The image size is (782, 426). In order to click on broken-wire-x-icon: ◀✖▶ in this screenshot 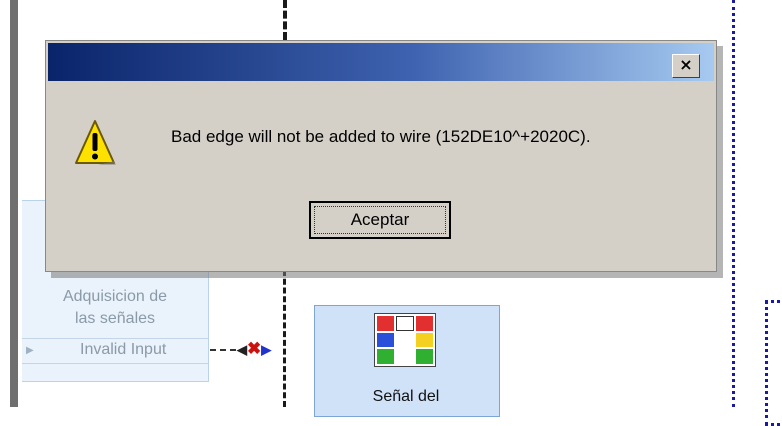, I will do `click(254, 349)`.